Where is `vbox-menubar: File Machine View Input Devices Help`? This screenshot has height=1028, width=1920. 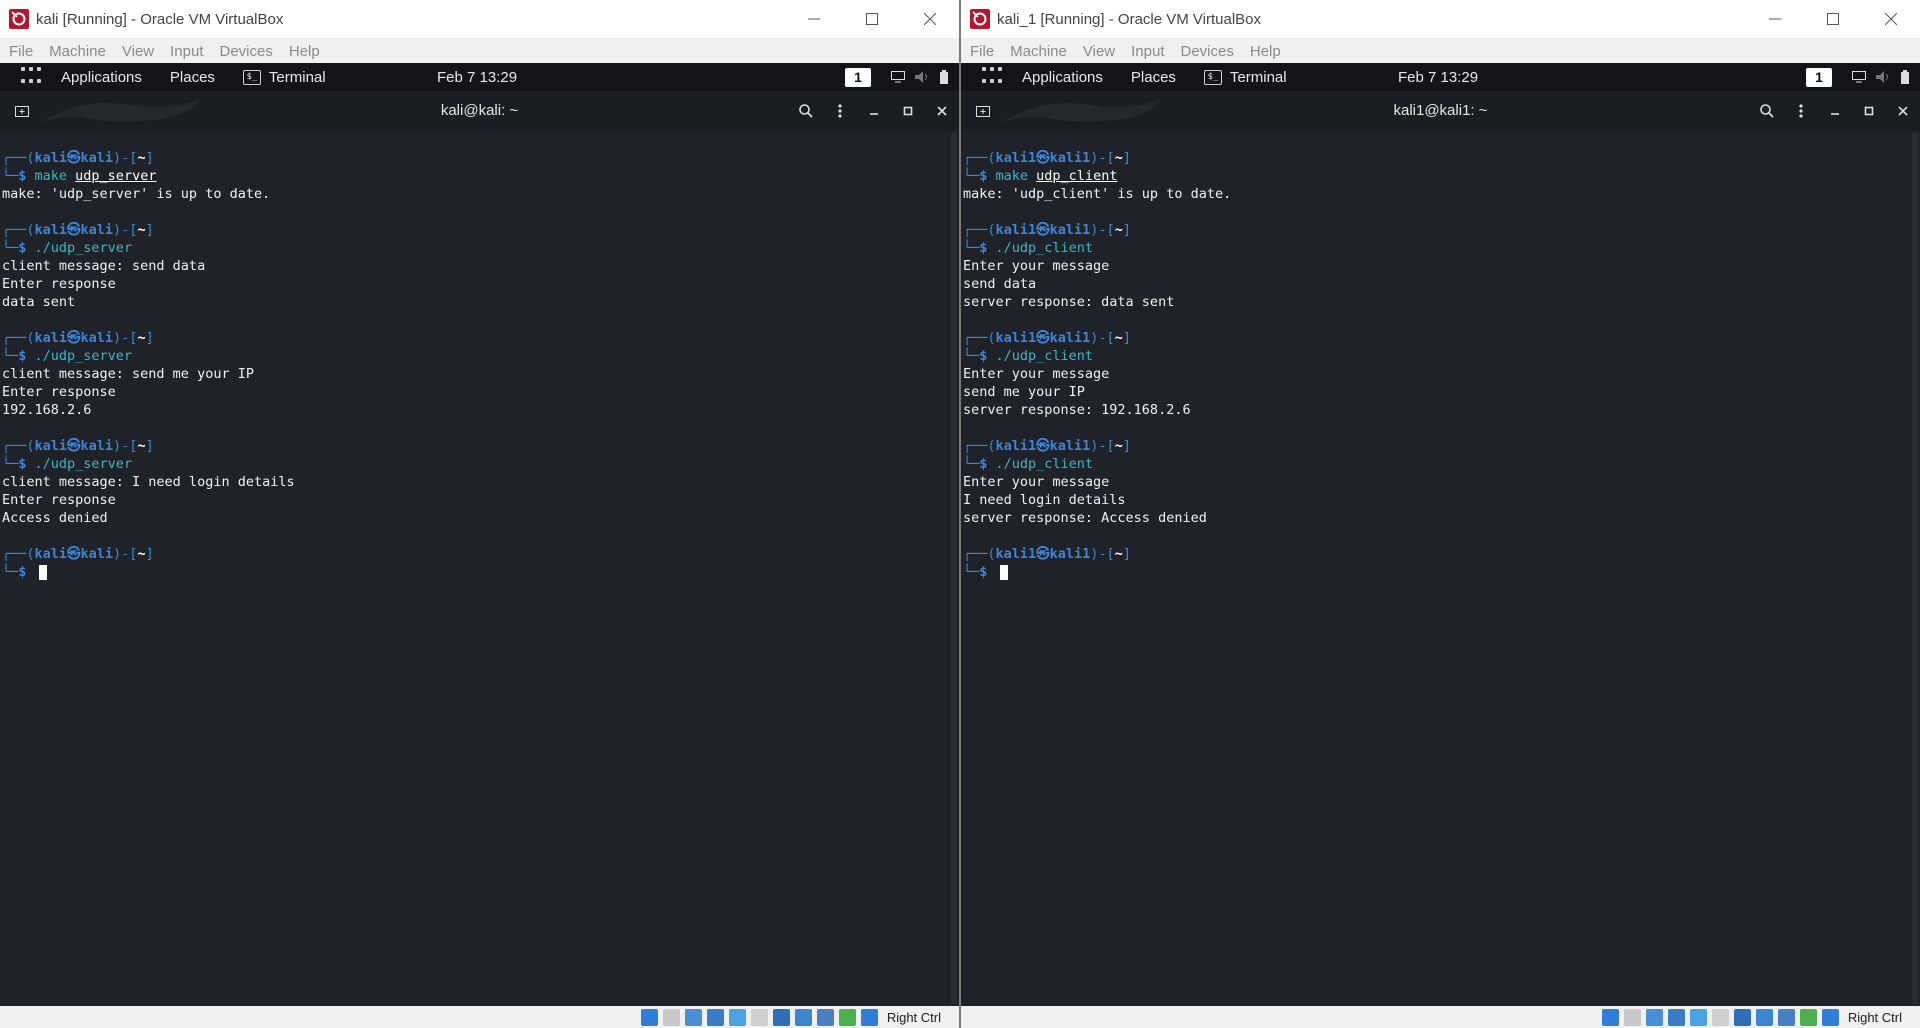
vbox-menubar: File Machine View Input Devices Help is located at coordinates (479, 51).